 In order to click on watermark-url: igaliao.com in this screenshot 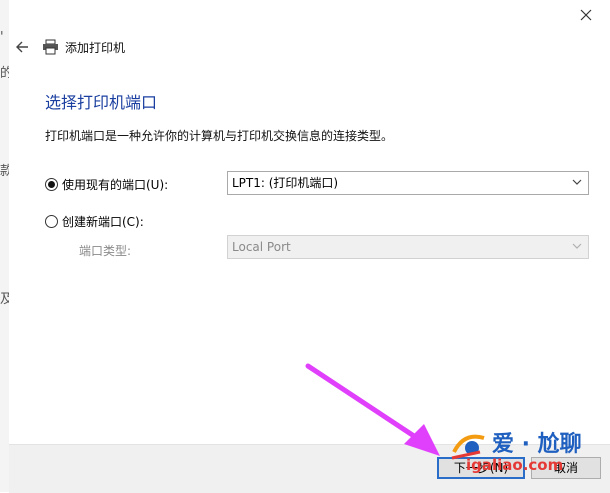, I will do `click(515, 465)`.